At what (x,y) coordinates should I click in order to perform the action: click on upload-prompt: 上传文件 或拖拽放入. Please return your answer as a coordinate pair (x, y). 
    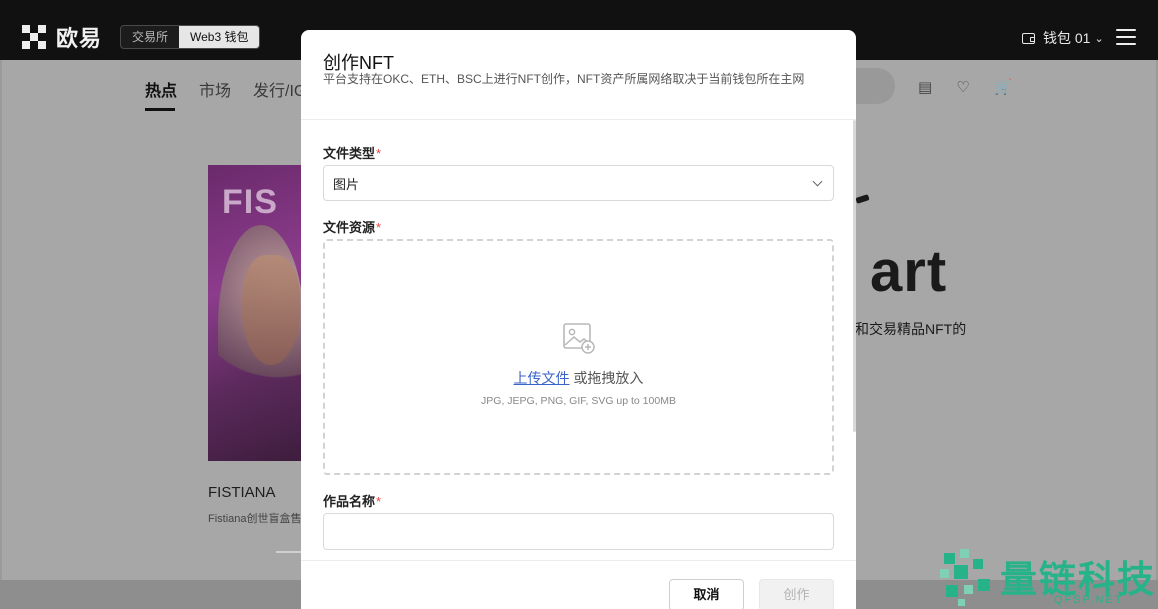
    Looking at the image, I should click on (578, 378).